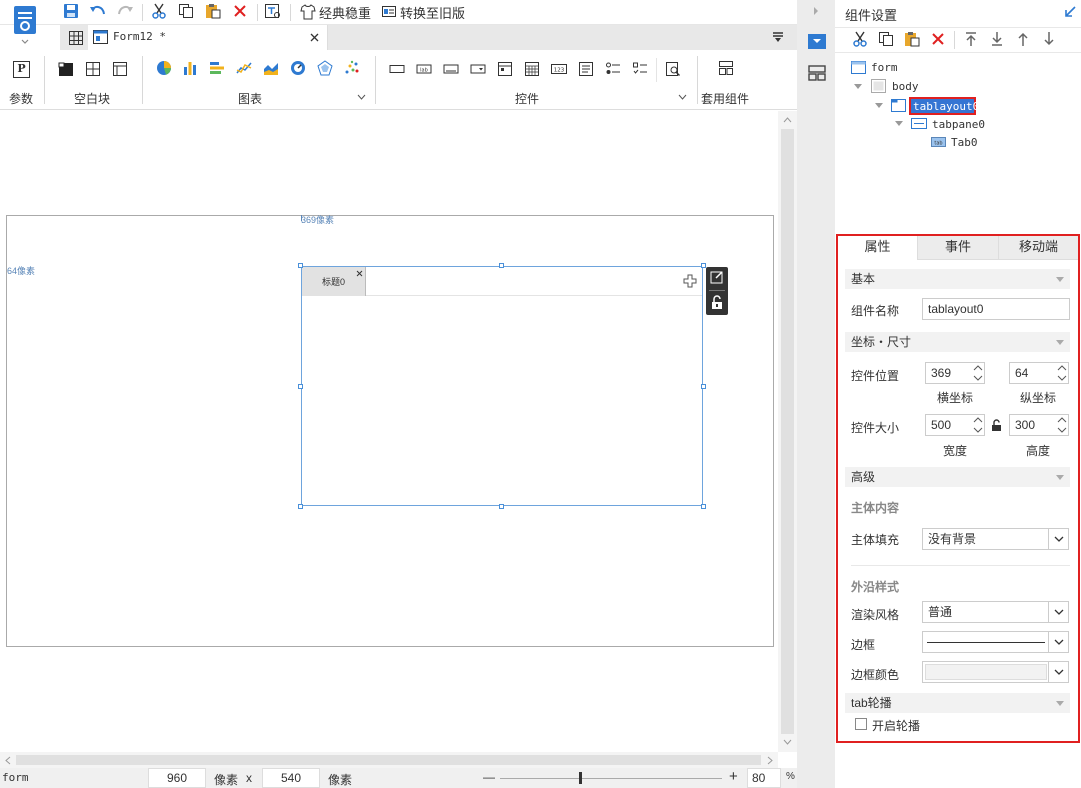 The image size is (1081, 788). I want to click on panel-dock-icon, so click(1070, 12).